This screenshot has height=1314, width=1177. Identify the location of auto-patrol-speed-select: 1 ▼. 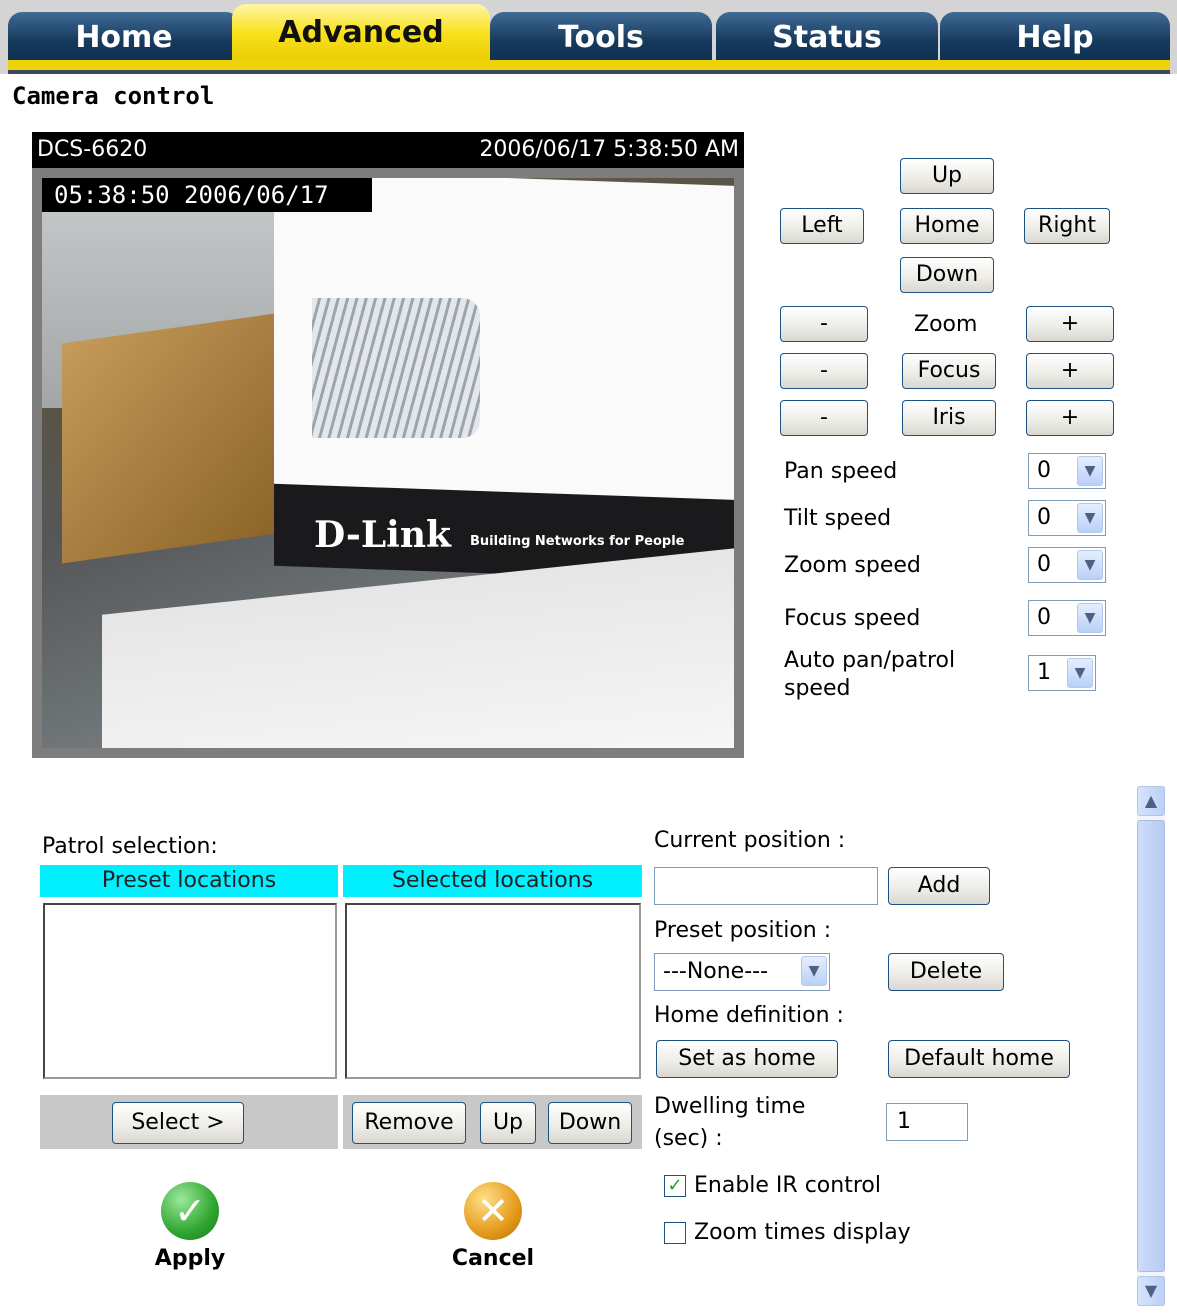
(1062, 673).